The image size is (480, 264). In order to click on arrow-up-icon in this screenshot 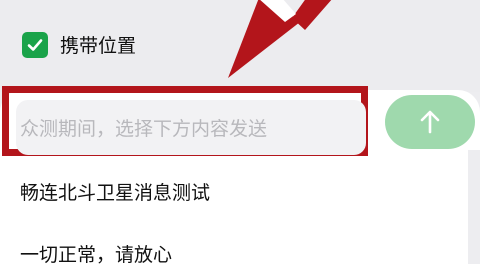, I will do `click(430, 122)`.